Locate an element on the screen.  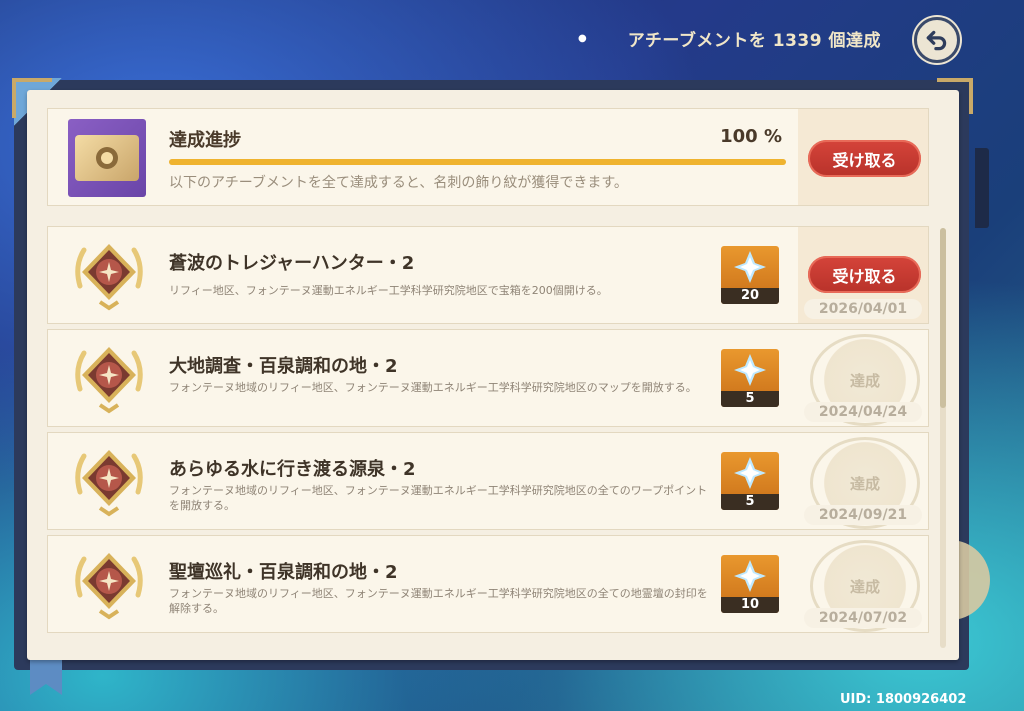
top-bar: ● アチーブメントを 1339 個達成 is located at coordinates (512, 40).